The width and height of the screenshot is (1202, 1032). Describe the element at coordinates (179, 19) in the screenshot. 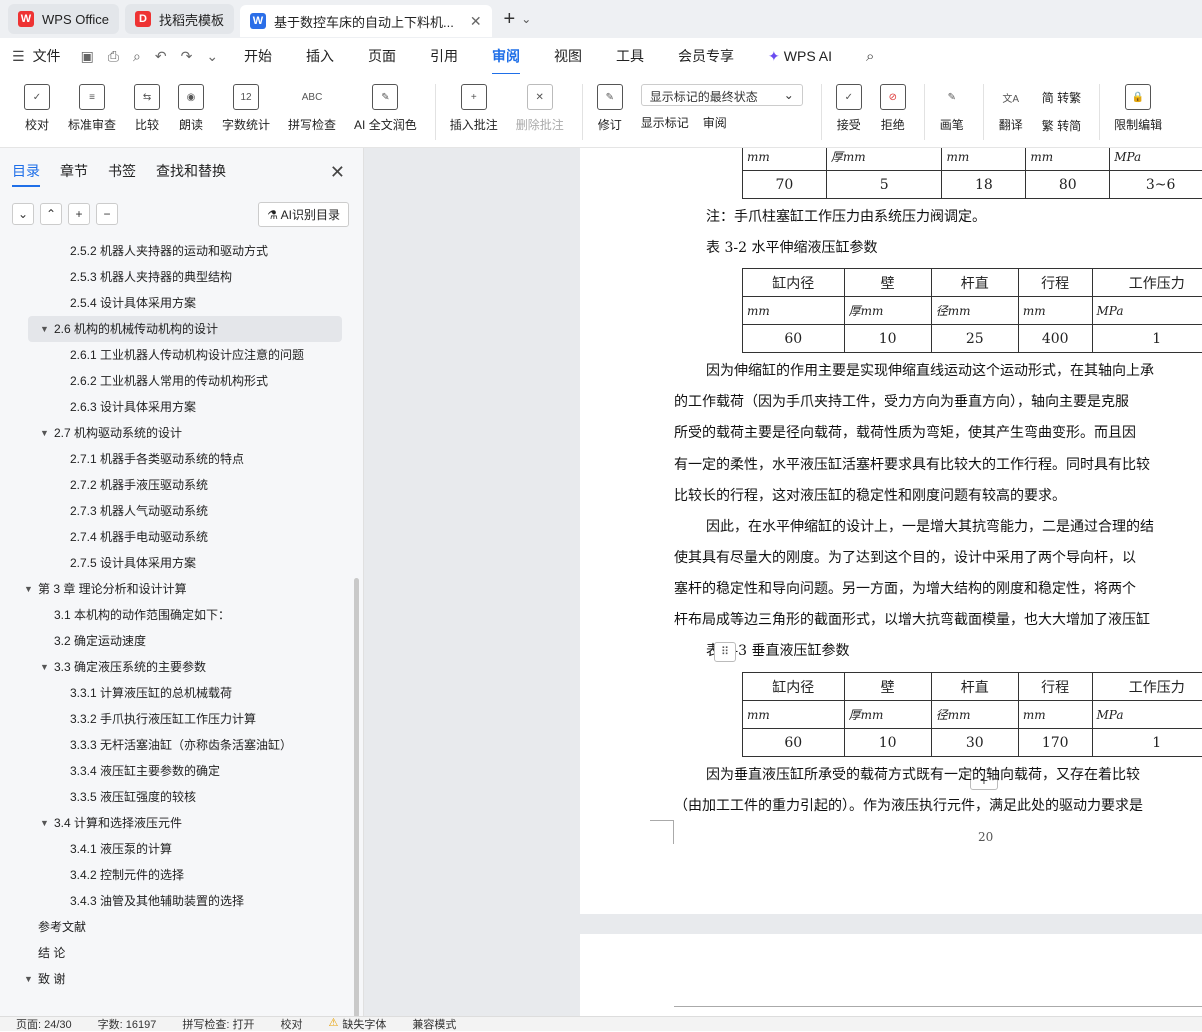

I see `tab-template: D 找稻壳模板` at that location.